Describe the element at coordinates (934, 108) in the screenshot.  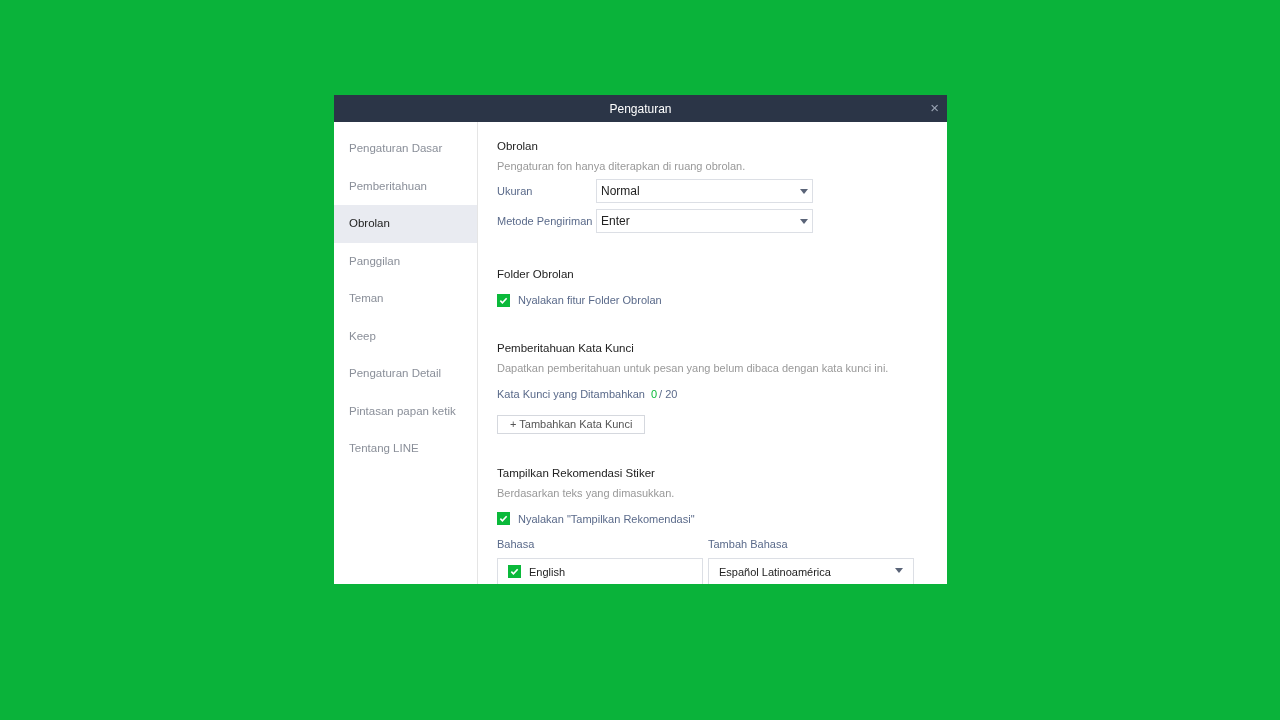
I see `close-button: ×` at that location.